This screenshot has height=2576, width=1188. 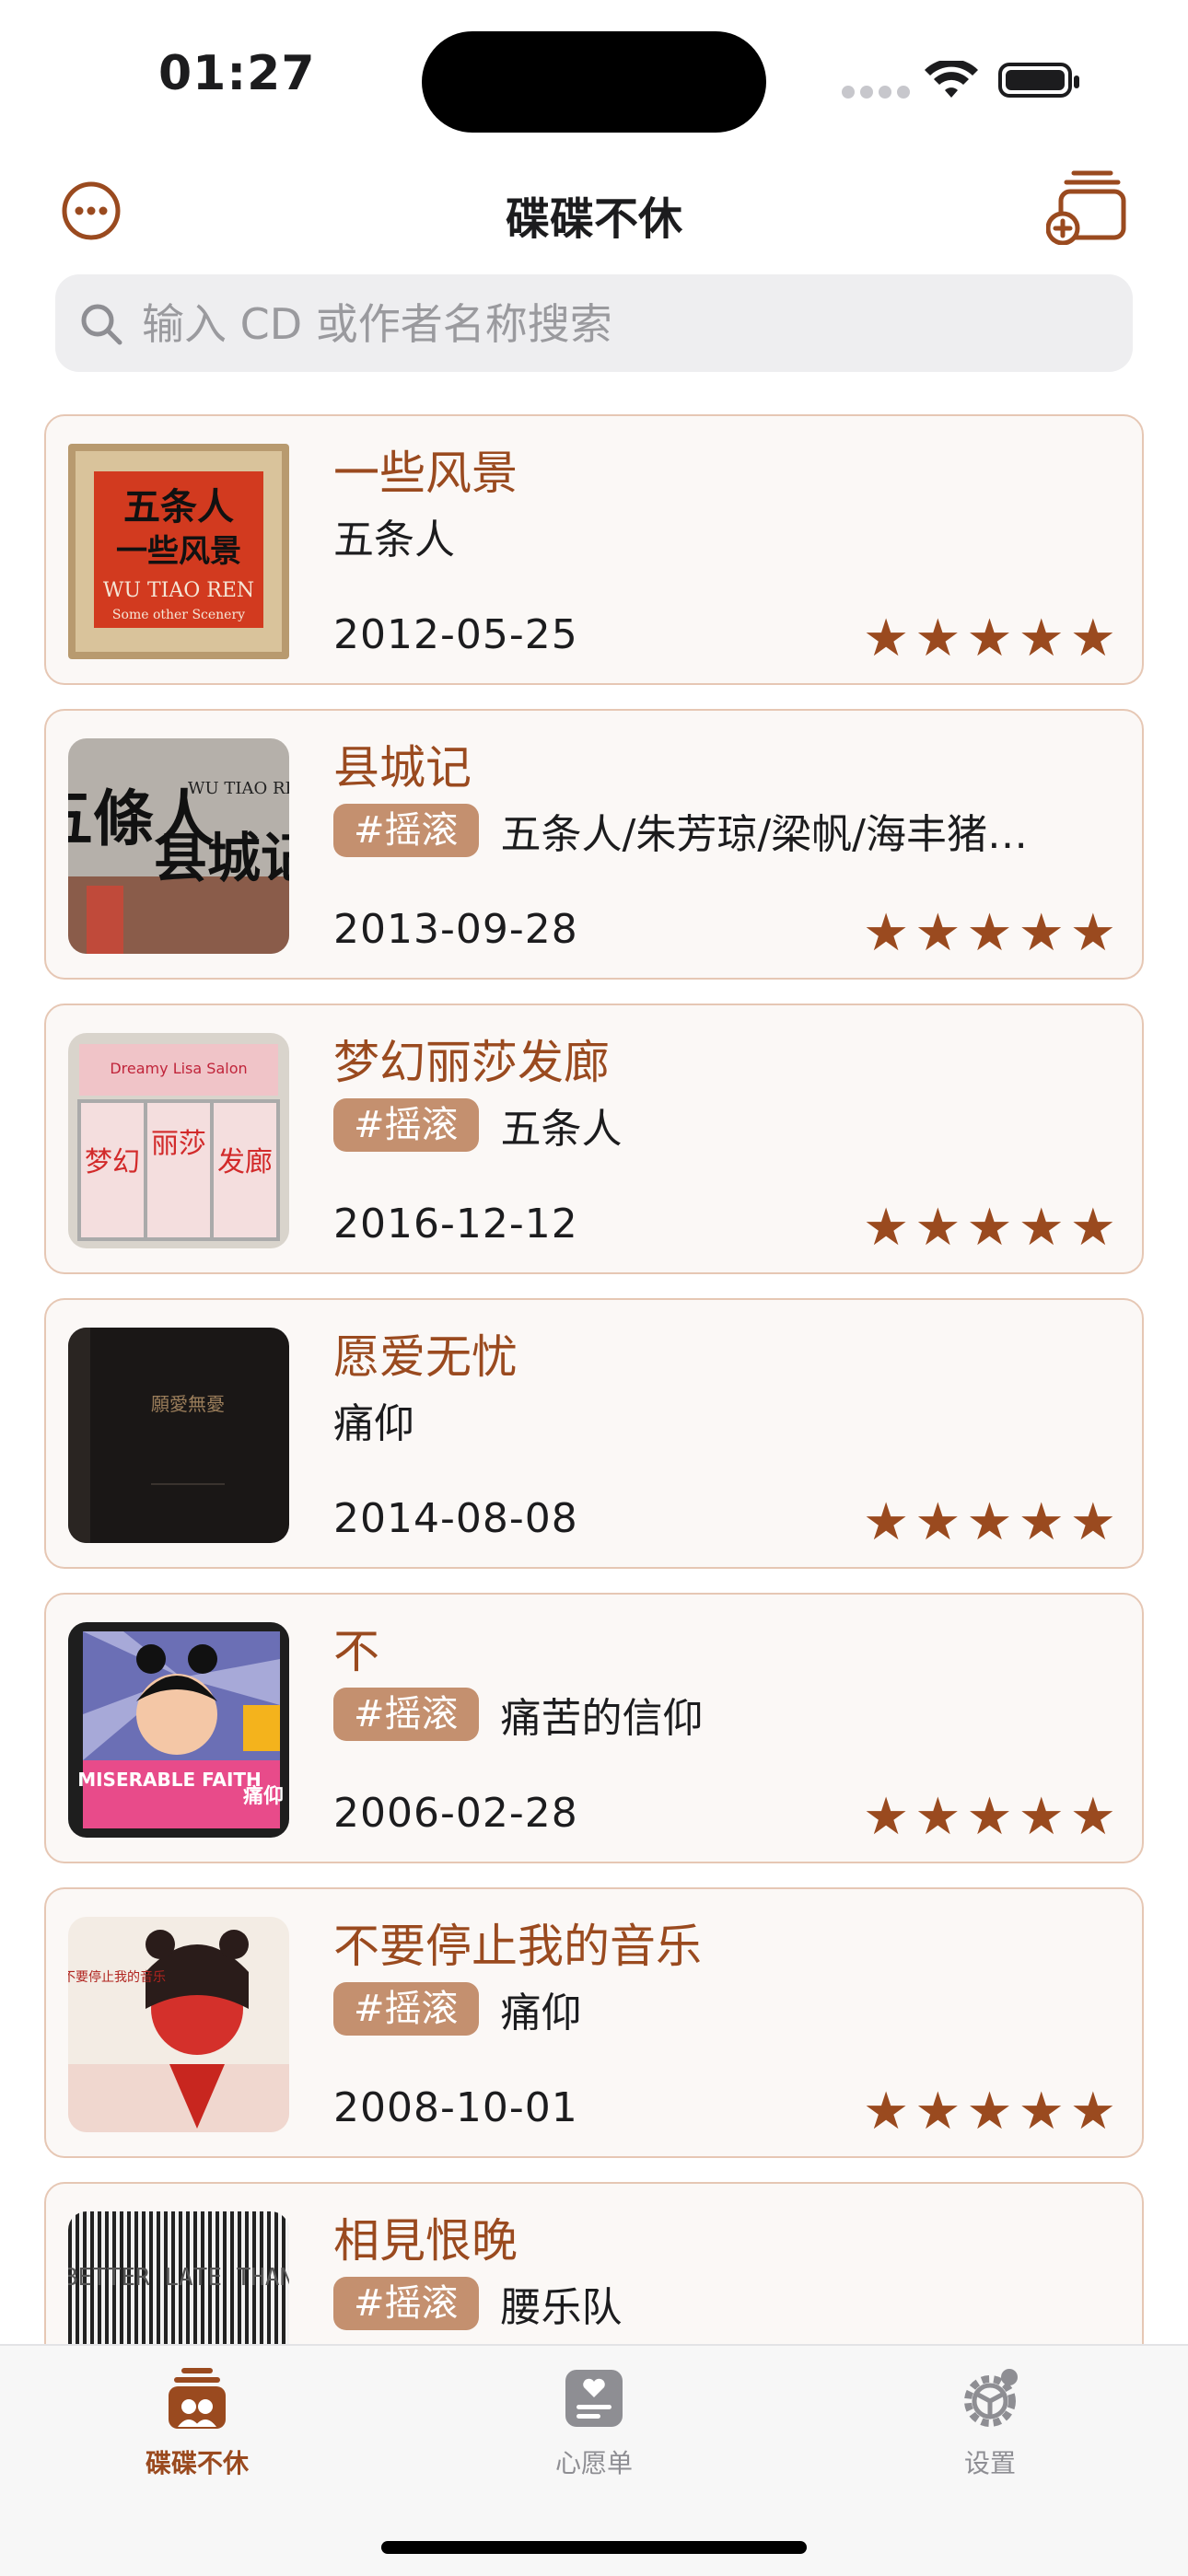 I want to click on albums-icon, so click(x=197, y=2398).